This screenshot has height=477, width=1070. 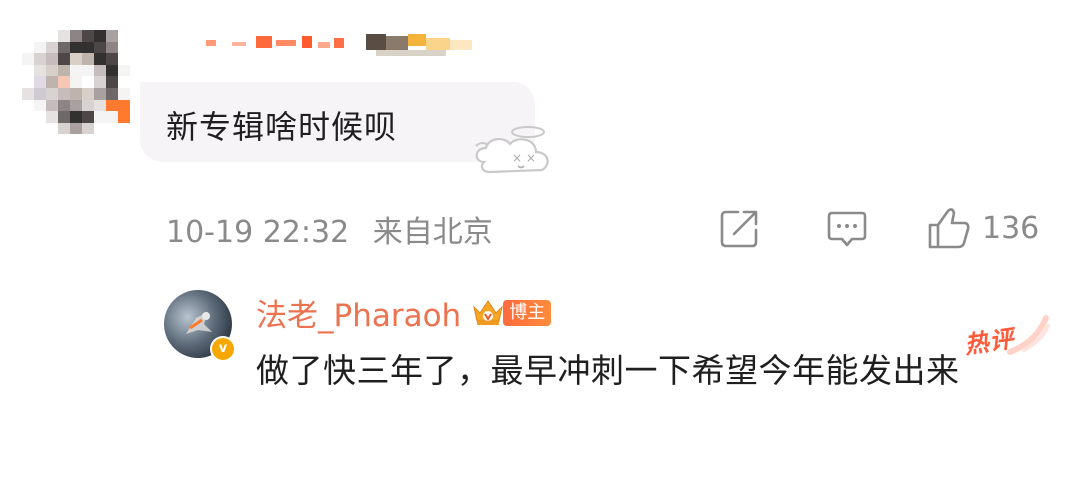 What do you see at coordinates (432, 232) in the screenshot?
I see `comment-location: 来自北京` at bounding box center [432, 232].